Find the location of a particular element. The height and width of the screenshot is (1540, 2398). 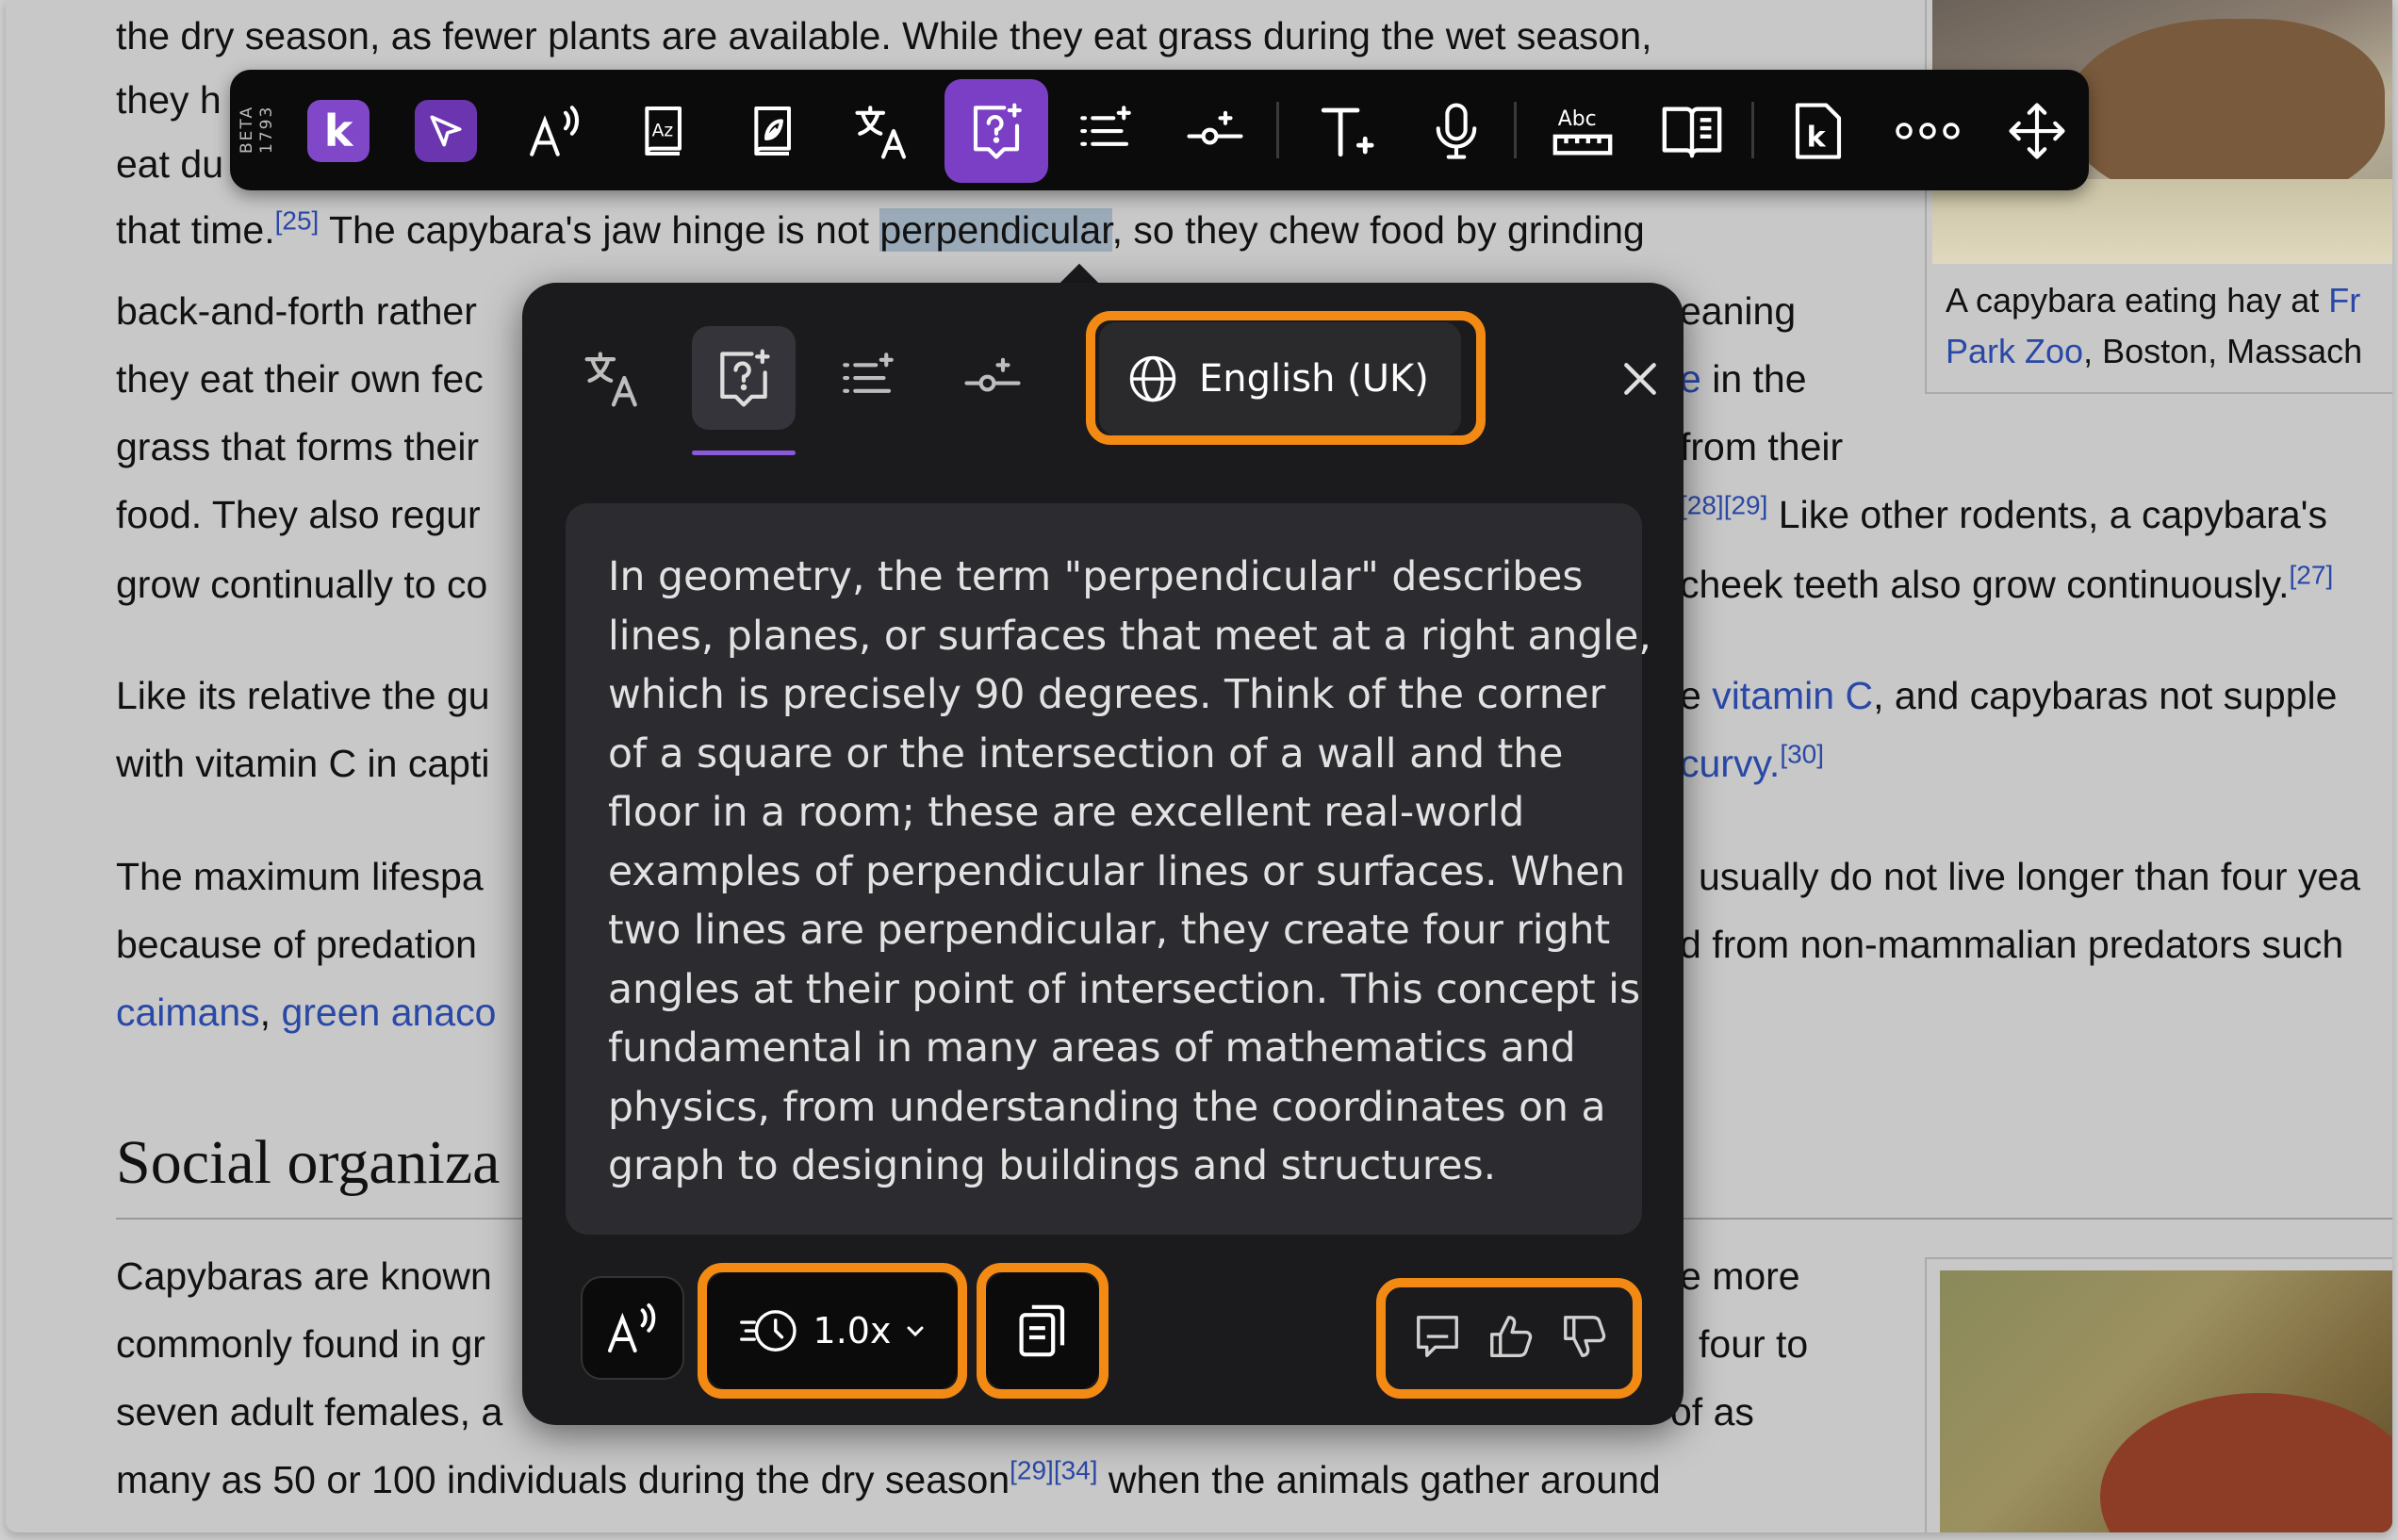

tab-simplify is located at coordinates (993, 378).